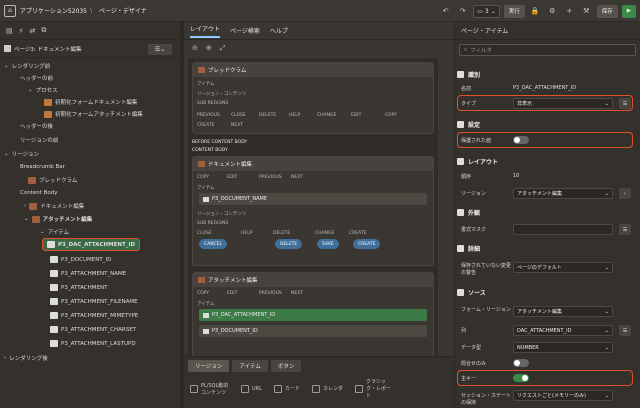  What do you see at coordinates (53, 10) in the screenshot?
I see `app-name-link: アプリケーション52035` at bounding box center [53, 10].